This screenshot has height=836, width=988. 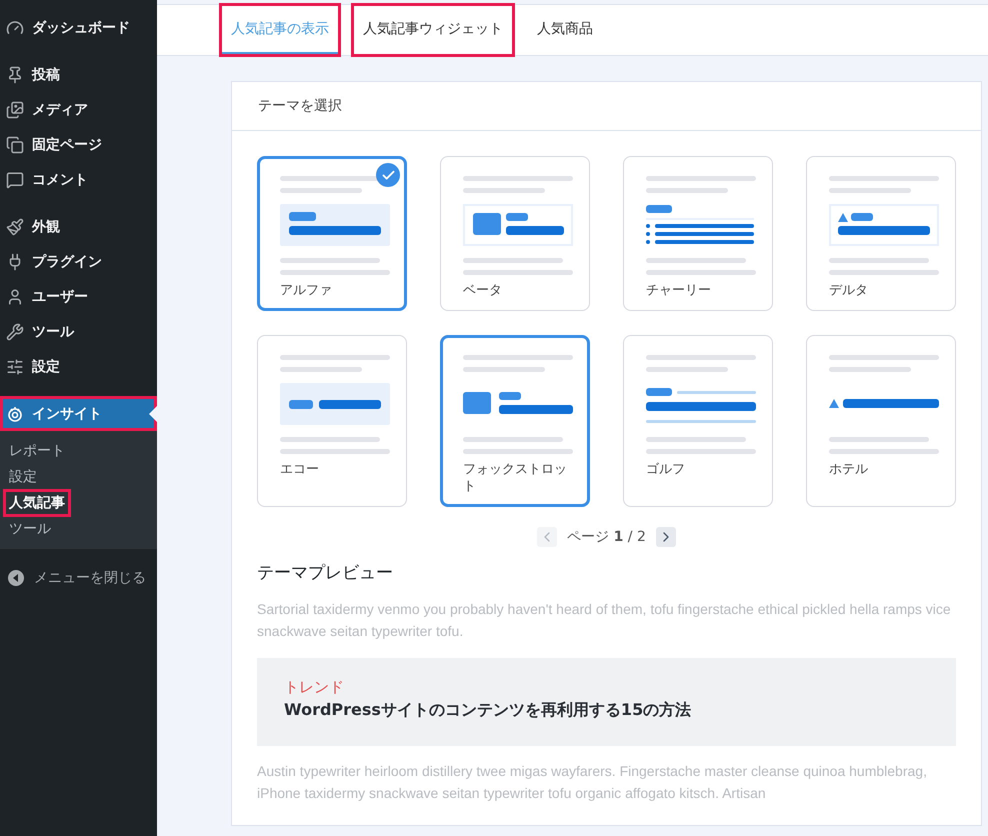 What do you see at coordinates (698, 233) in the screenshot?
I see `theme-option: チャーリー` at bounding box center [698, 233].